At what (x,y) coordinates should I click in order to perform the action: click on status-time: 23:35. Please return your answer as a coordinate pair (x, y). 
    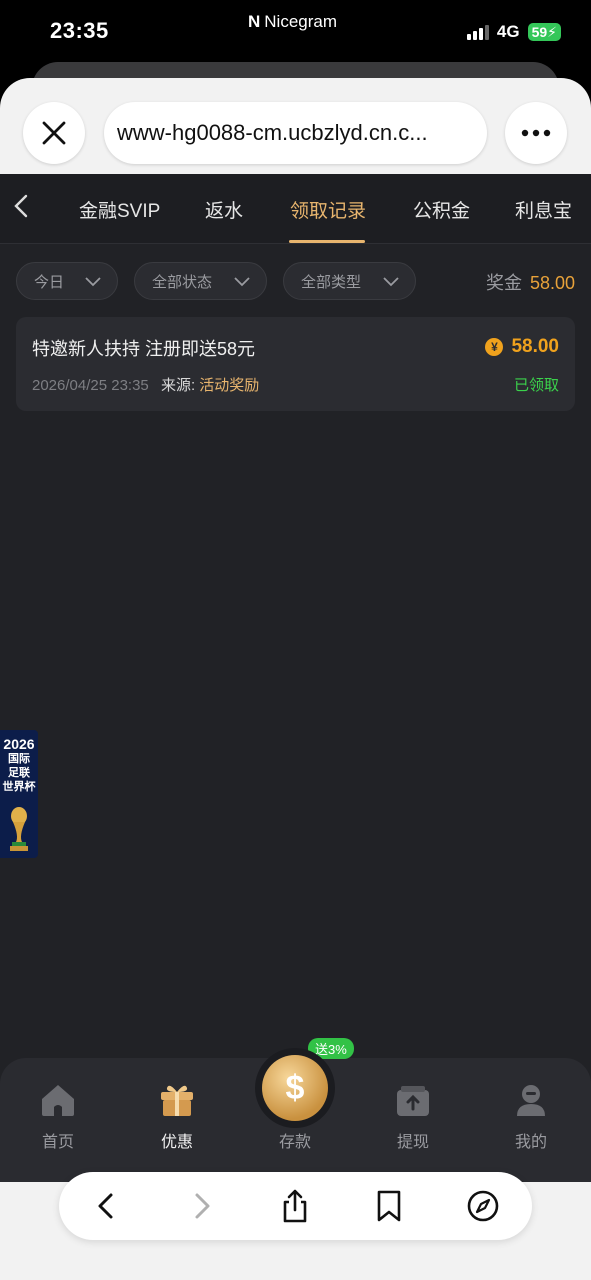
    Looking at the image, I should click on (79, 30).